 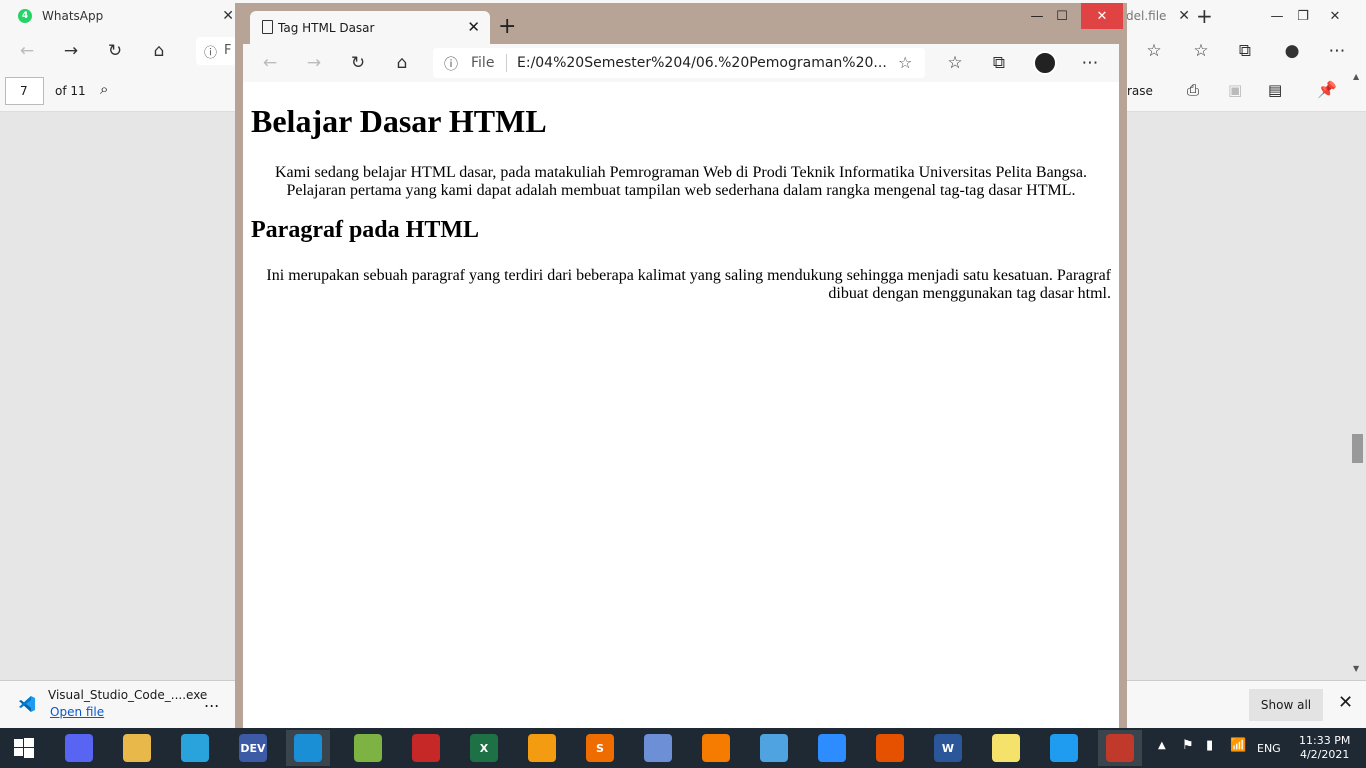 I want to click on taskbar-video-player-button, so click(x=774, y=748).